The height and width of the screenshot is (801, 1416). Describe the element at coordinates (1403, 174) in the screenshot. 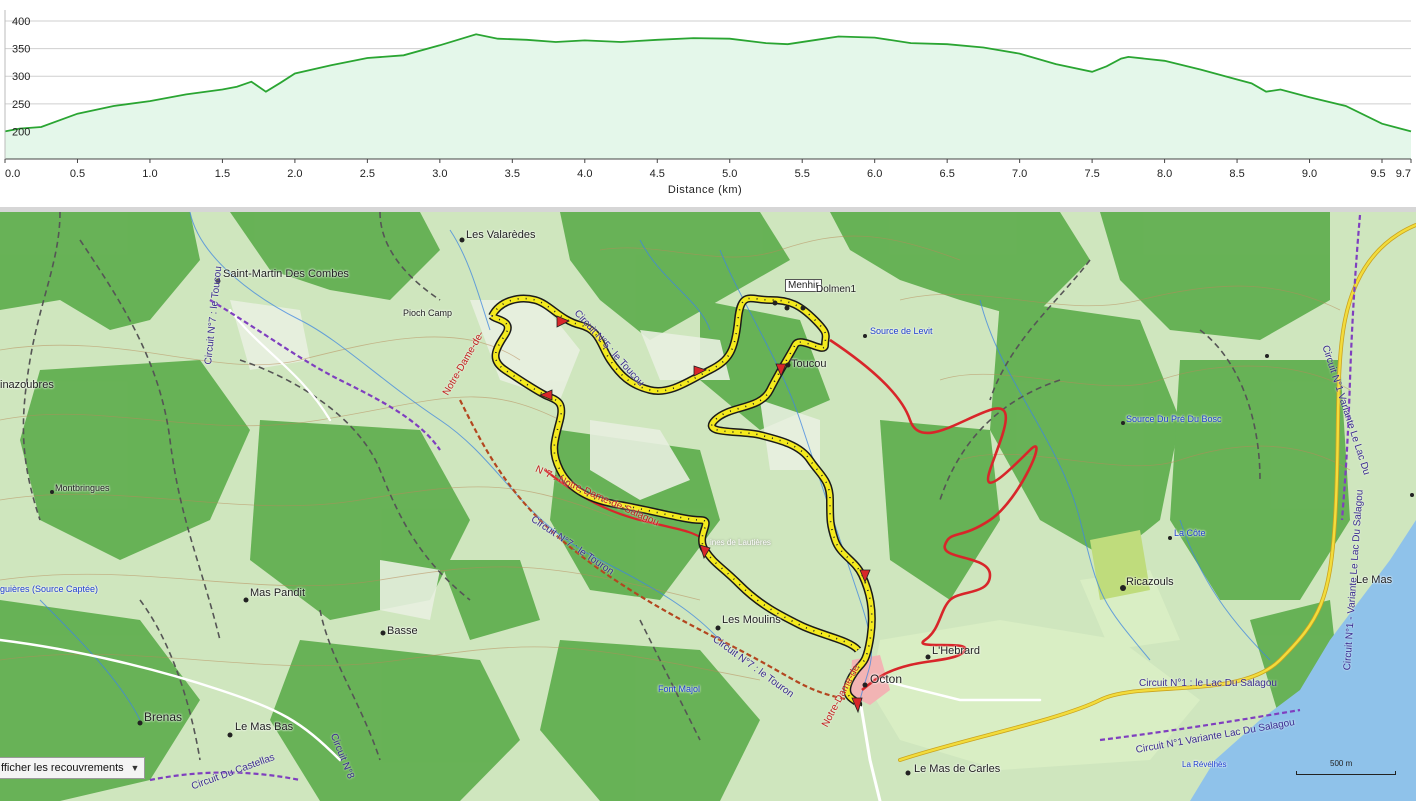

I see `x-tick-label: 9.7` at that location.